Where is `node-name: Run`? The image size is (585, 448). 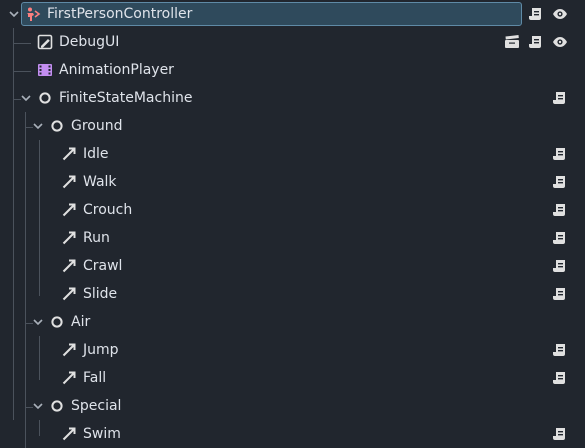
node-name: Run is located at coordinates (96, 238).